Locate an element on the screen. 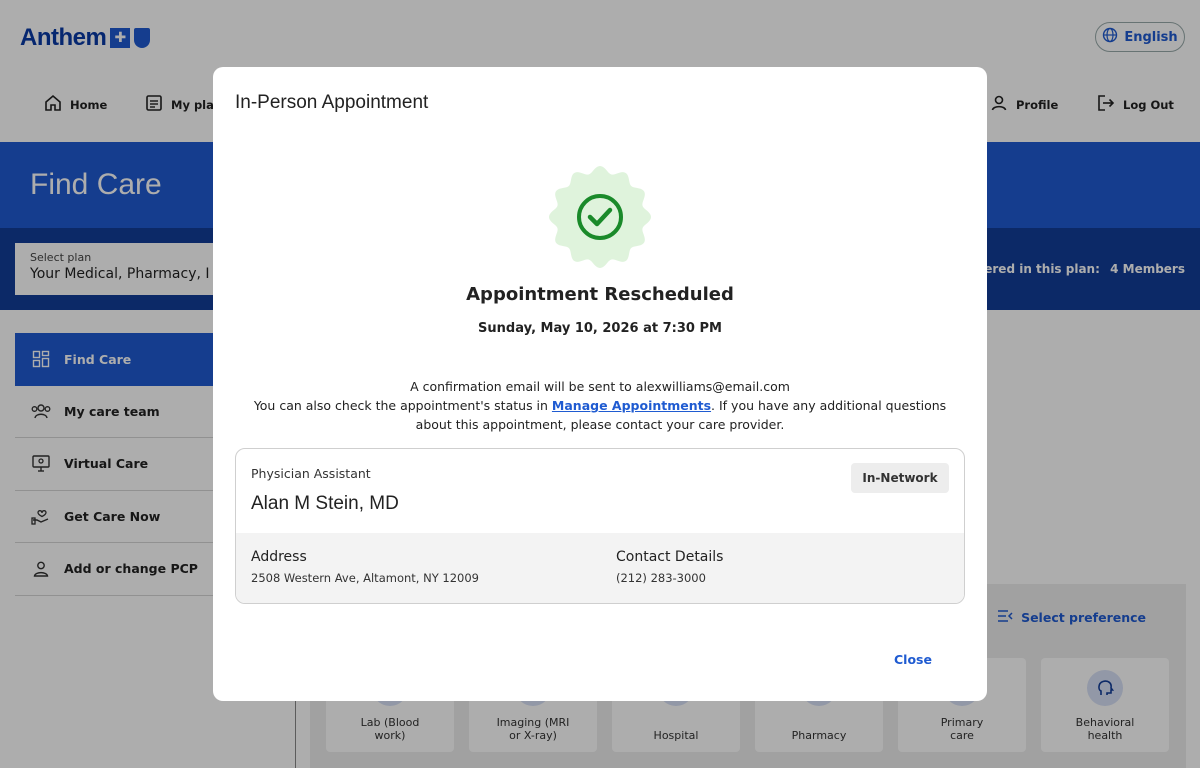 The image size is (1200, 768). manage-appointments-link: Manage Appointments is located at coordinates (631, 405).